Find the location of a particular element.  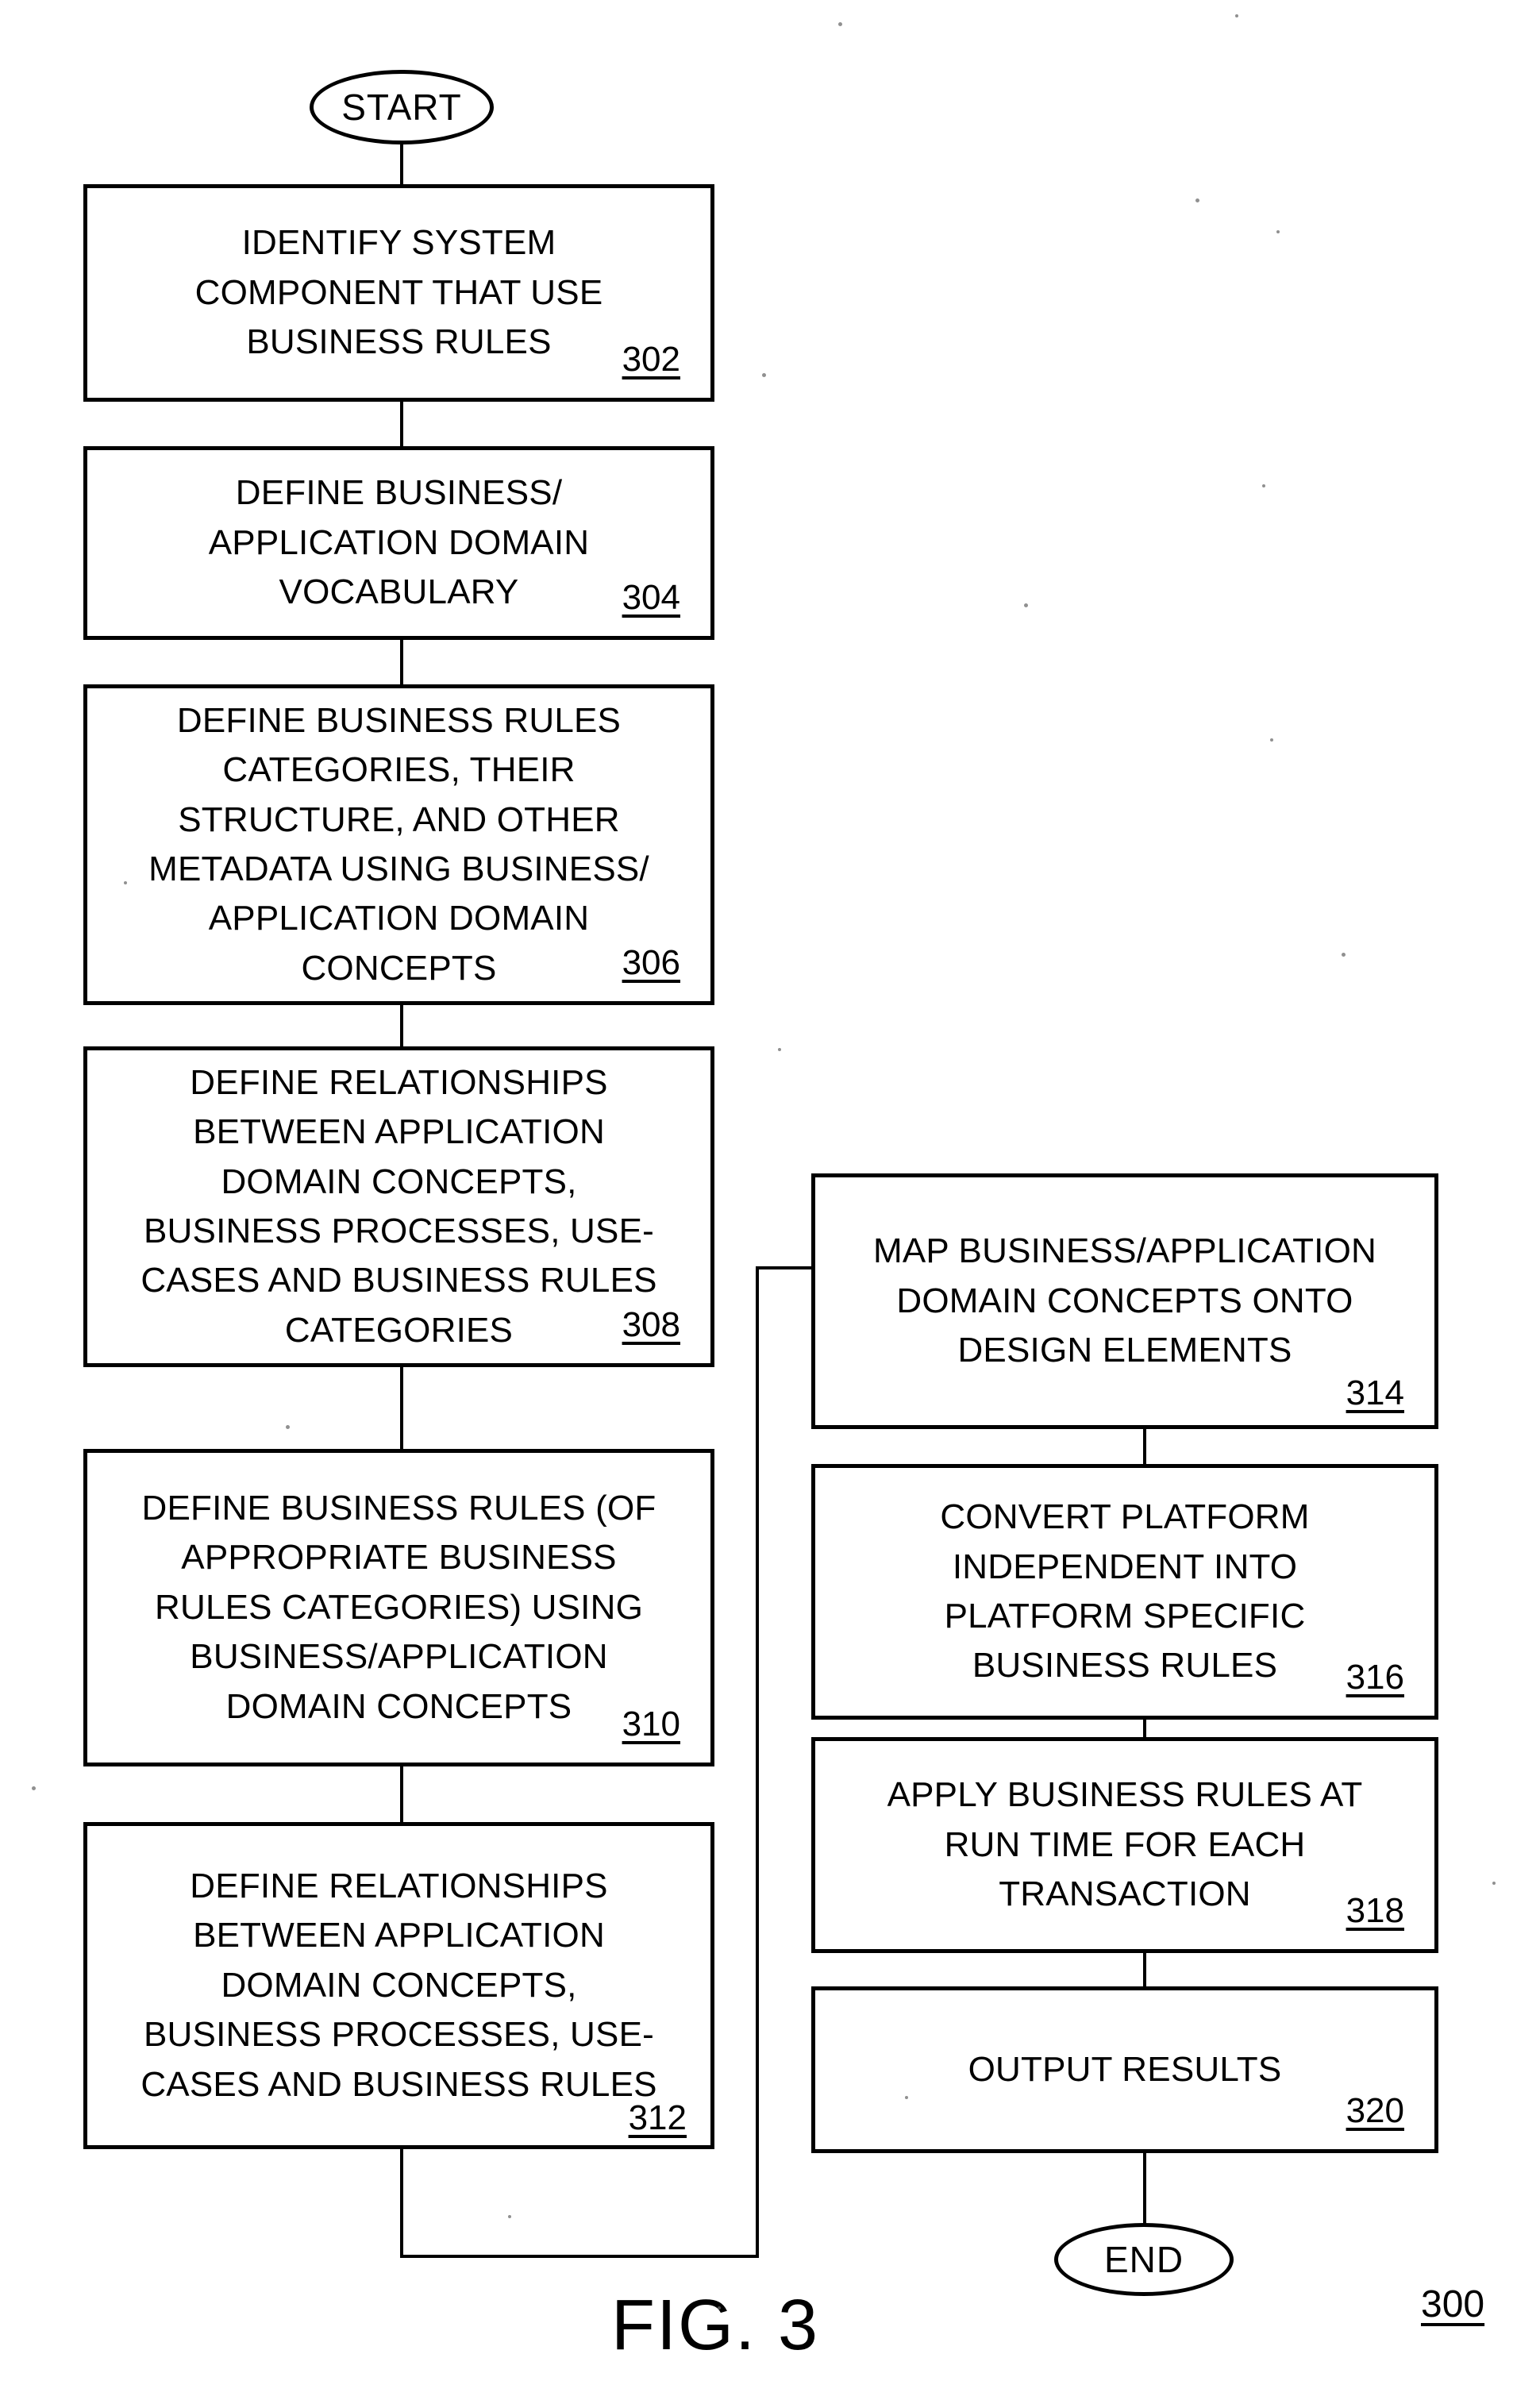

terminator-start-label: START is located at coordinates (401, 107).